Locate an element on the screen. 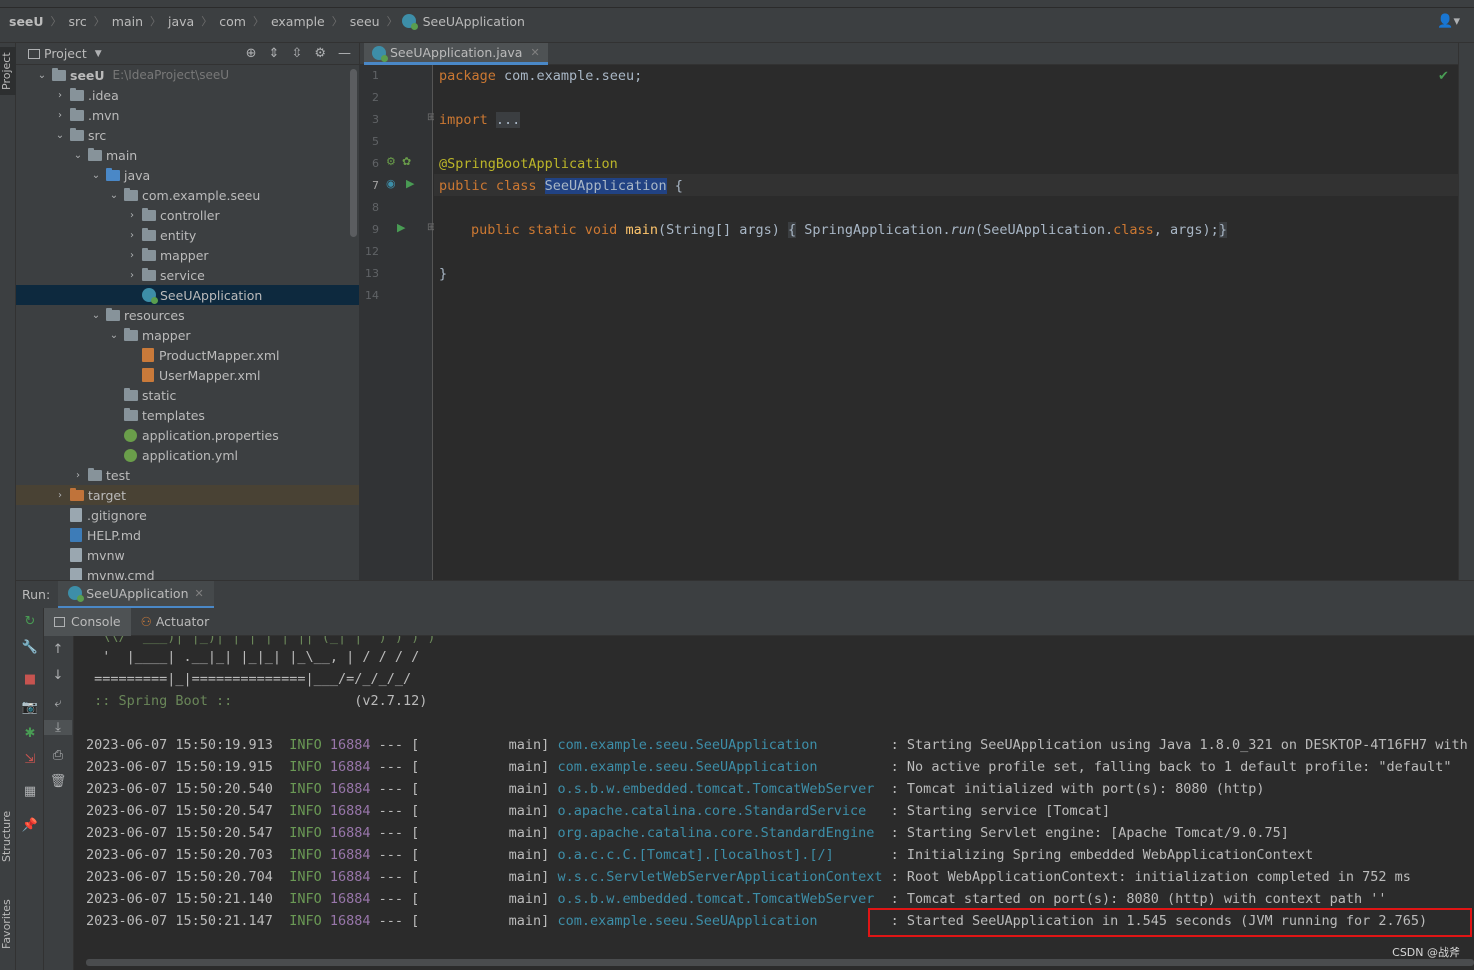  editor-tab-seeuapplication: SeeUApplication.java ✕ is located at coordinates (456, 54).